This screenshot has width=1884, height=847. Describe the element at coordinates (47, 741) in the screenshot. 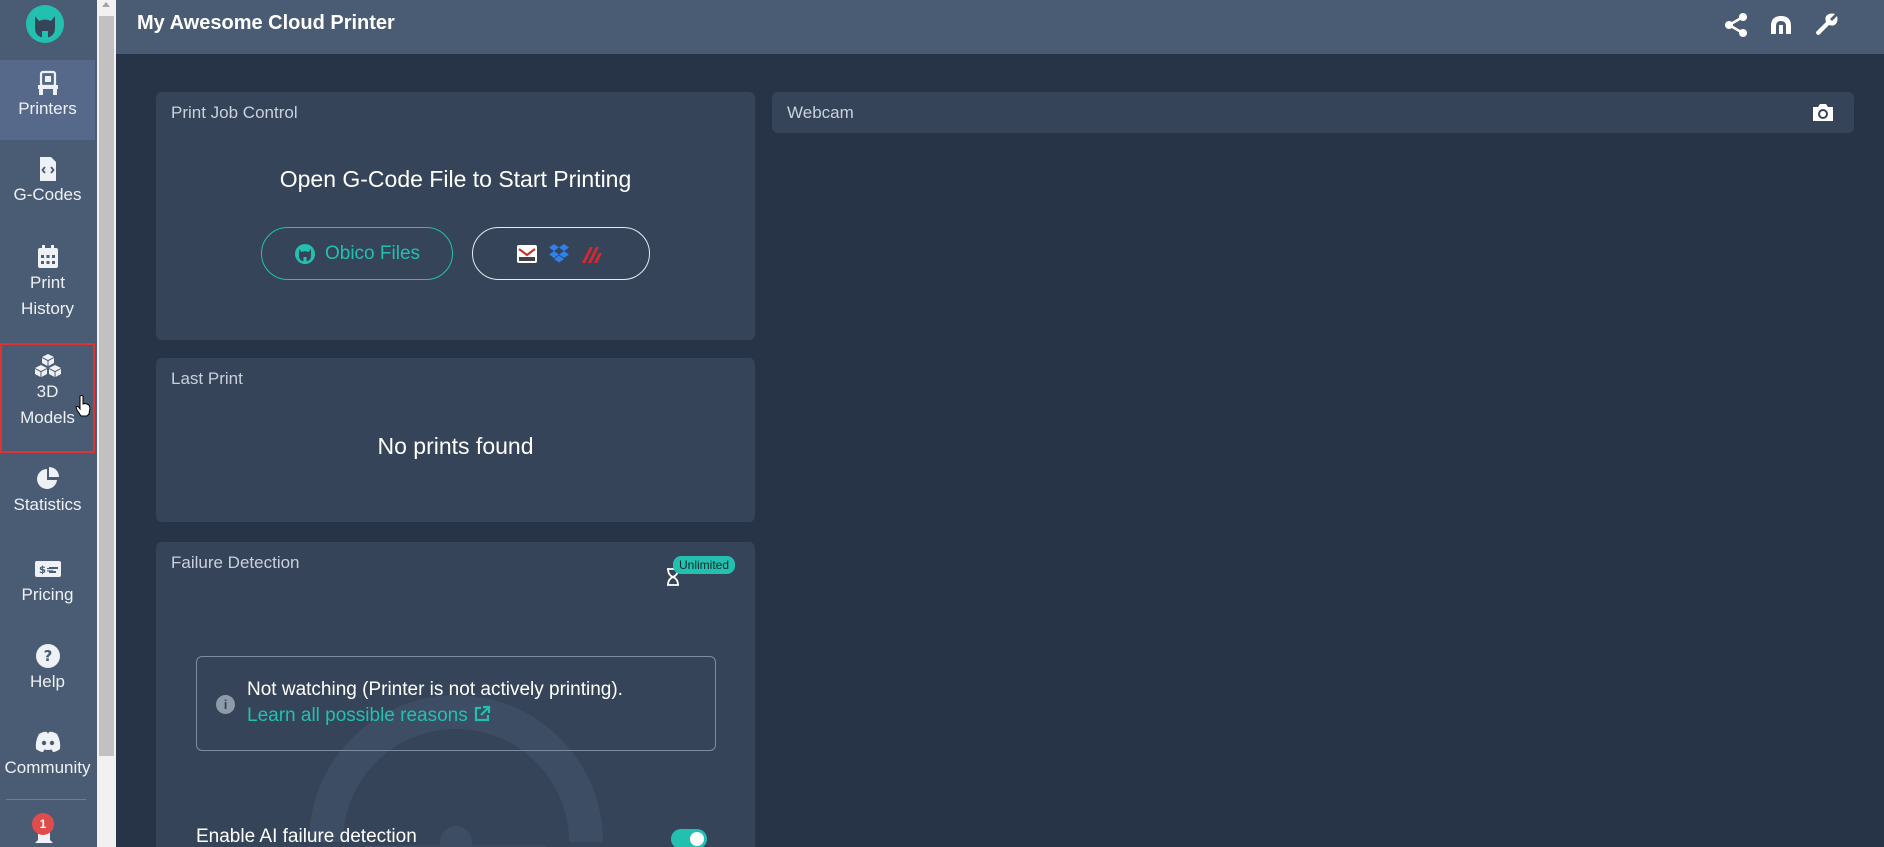

I see `discord-icon` at that location.